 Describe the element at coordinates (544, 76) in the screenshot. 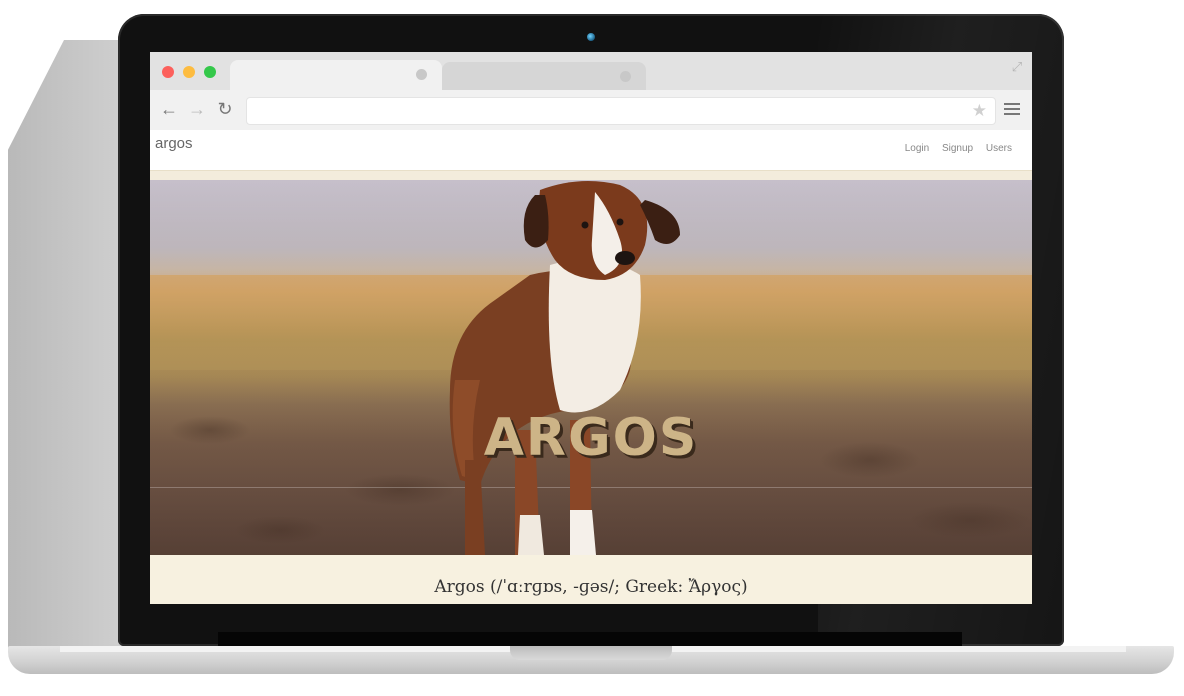

I see `browser-tab-inactive` at that location.